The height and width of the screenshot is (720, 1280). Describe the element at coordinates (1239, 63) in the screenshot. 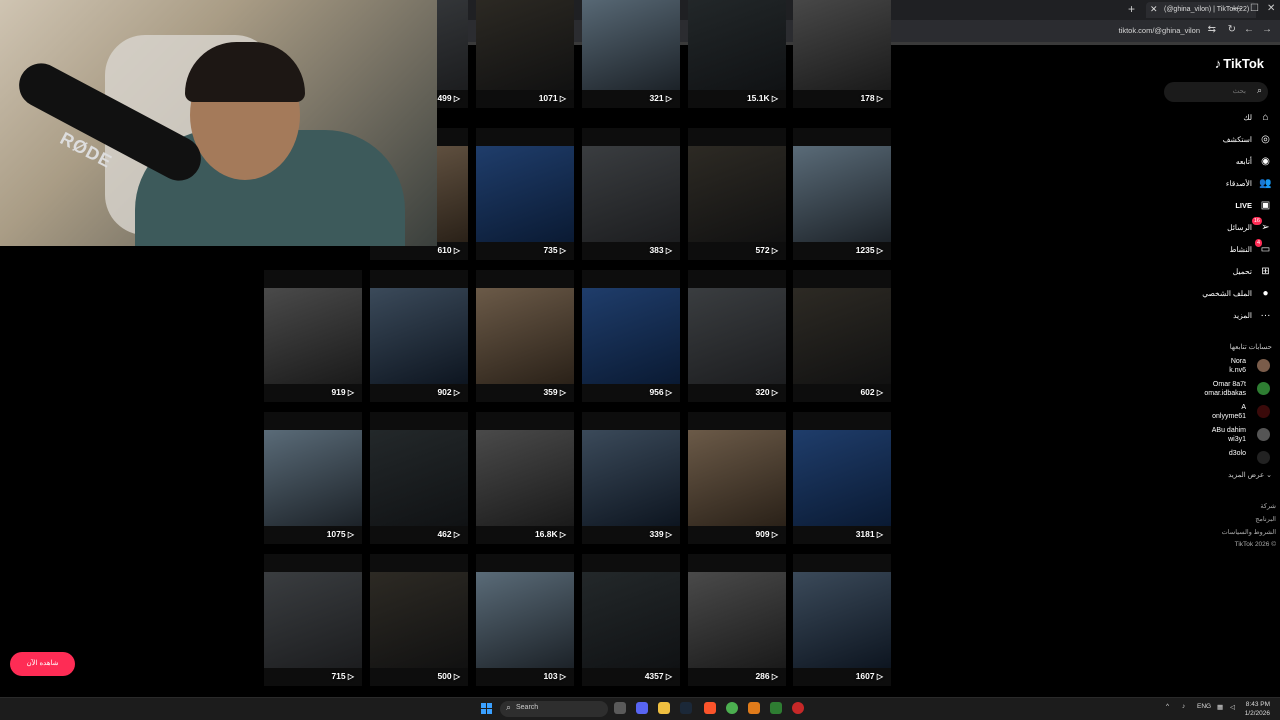

I see `tiktok-logo: ♪ TikTok` at that location.